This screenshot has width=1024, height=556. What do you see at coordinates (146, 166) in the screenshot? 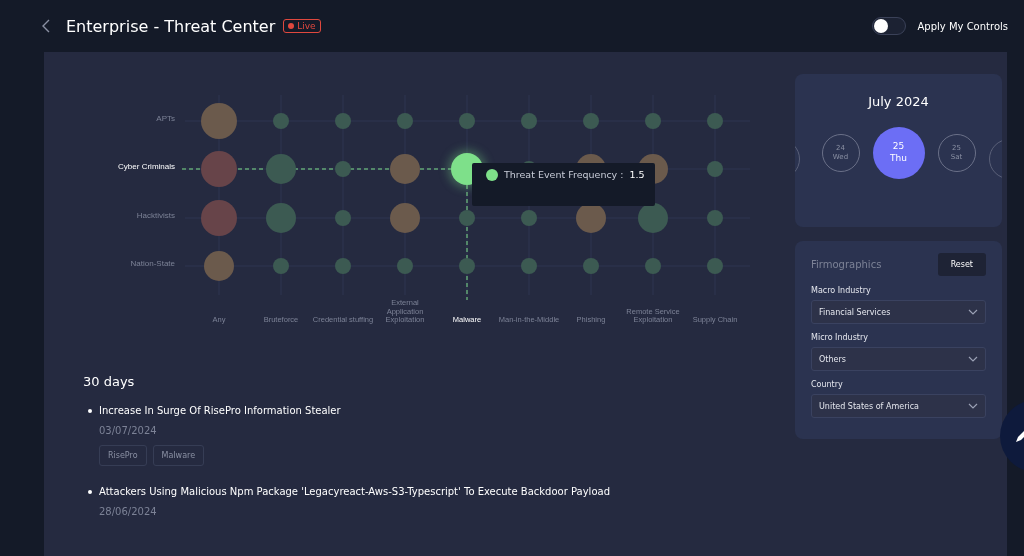
I see `row-label: Cyber Criminals` at bounding box center [146, 166].